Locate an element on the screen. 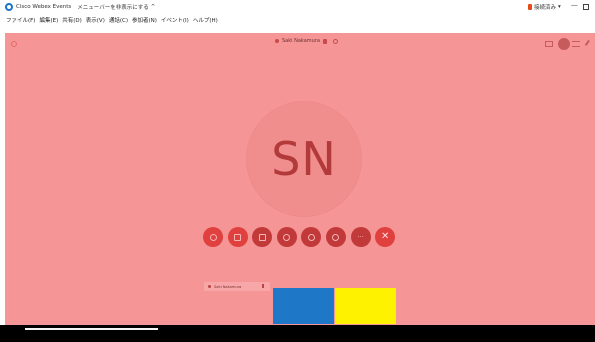  webex-logo-icon is located at coordinates (9, 7).